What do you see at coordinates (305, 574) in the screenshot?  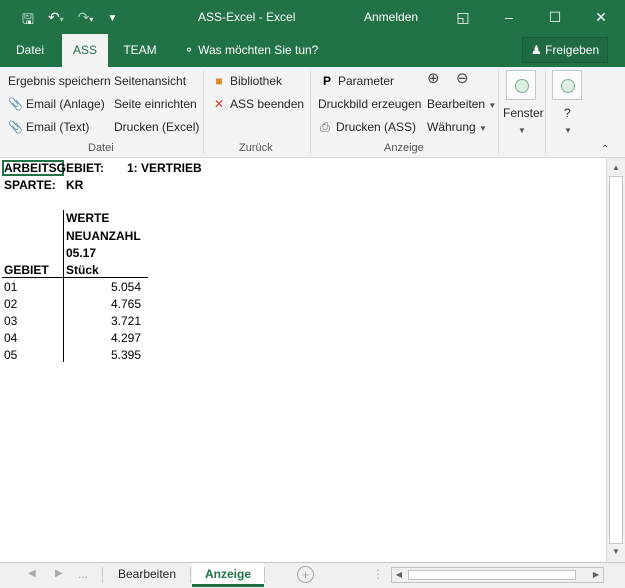 I see `add-sheet-icon: +` at bounding box center [305, 574].